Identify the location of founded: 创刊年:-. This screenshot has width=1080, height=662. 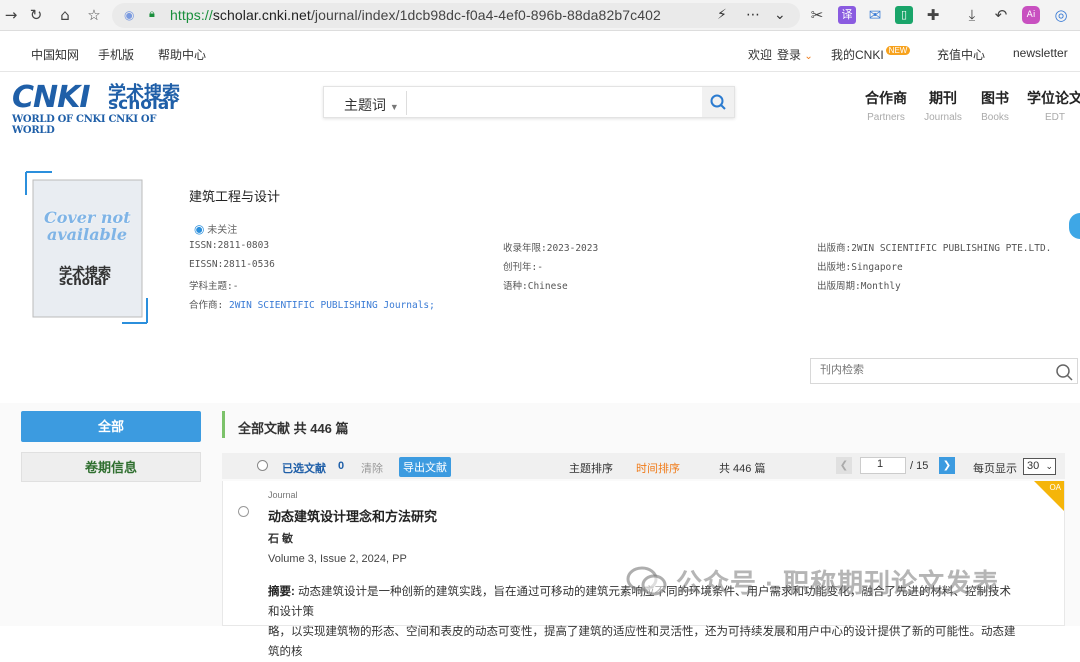
(523, 267).